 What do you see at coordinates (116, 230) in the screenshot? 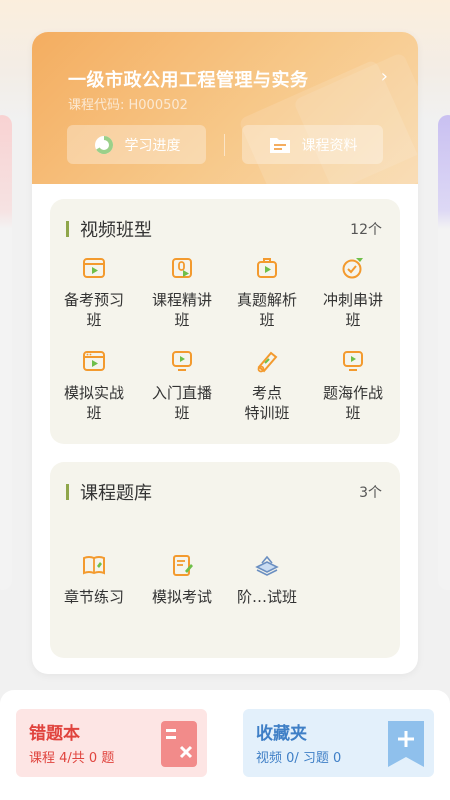
I see `section-title: 视频班型` at bounding box center [116, 230].